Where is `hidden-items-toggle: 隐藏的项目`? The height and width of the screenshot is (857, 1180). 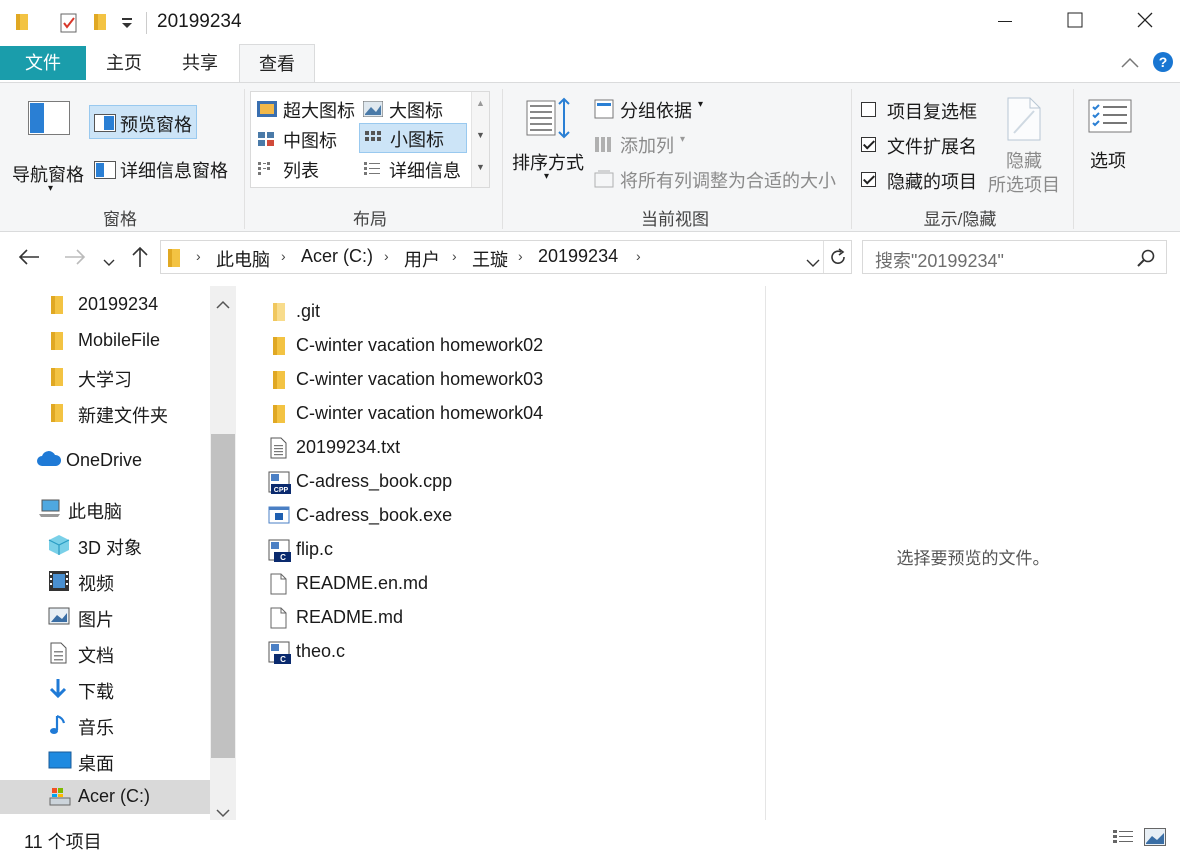 hidden-items-toggle: 隐藏的项目 is located at coordinates (923, 180).